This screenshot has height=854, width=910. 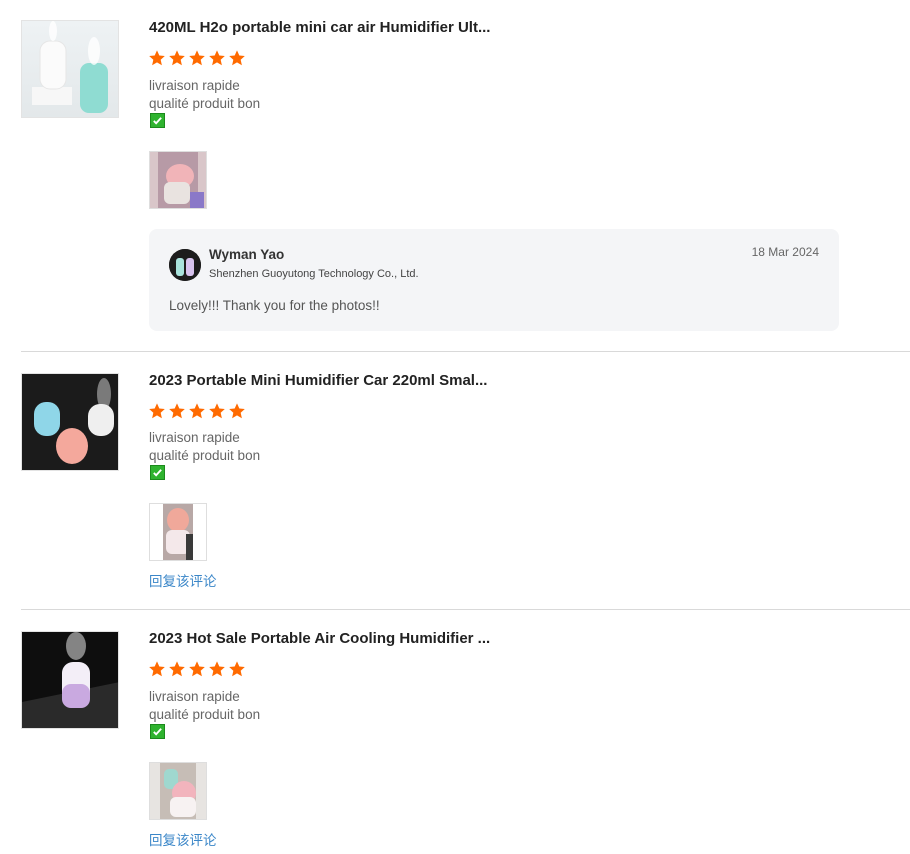 What do you see at coordinates (785, 252) in the screenshot?
I see `reply-date: 18 Mar 2024` at bounding box center [785, 252].